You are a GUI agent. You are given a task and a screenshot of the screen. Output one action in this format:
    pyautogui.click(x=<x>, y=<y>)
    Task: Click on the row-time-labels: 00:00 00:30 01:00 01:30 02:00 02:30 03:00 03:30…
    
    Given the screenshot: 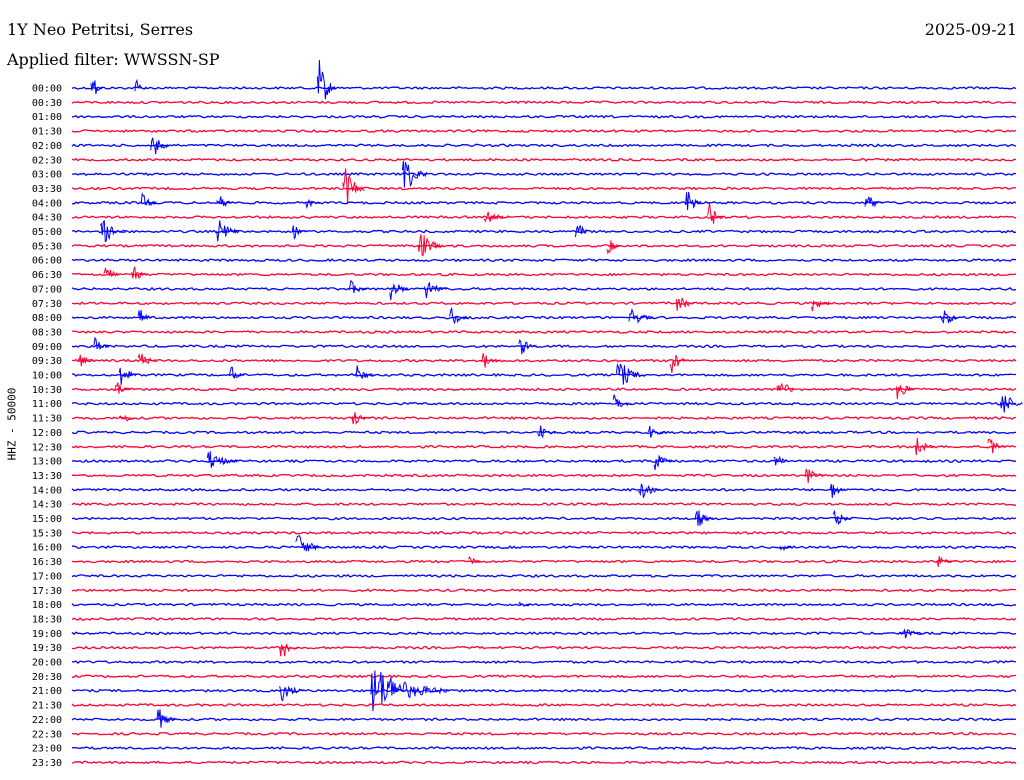 What is the action you would take?
    pyautogui.click(x=47, y=426)
    